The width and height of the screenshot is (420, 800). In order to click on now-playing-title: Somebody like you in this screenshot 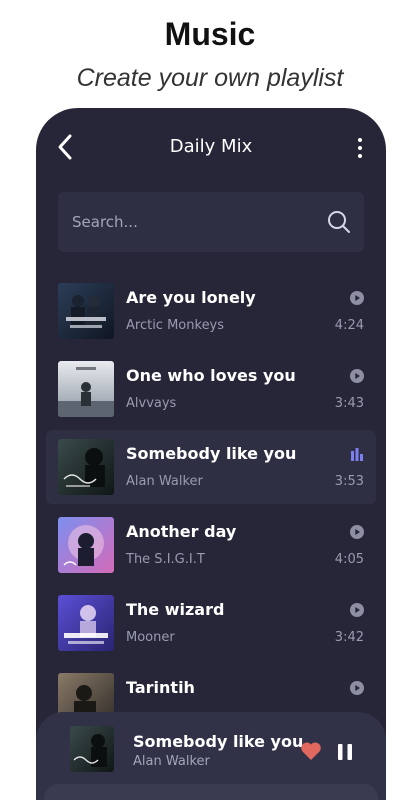, I will do `click(218, 741)`.